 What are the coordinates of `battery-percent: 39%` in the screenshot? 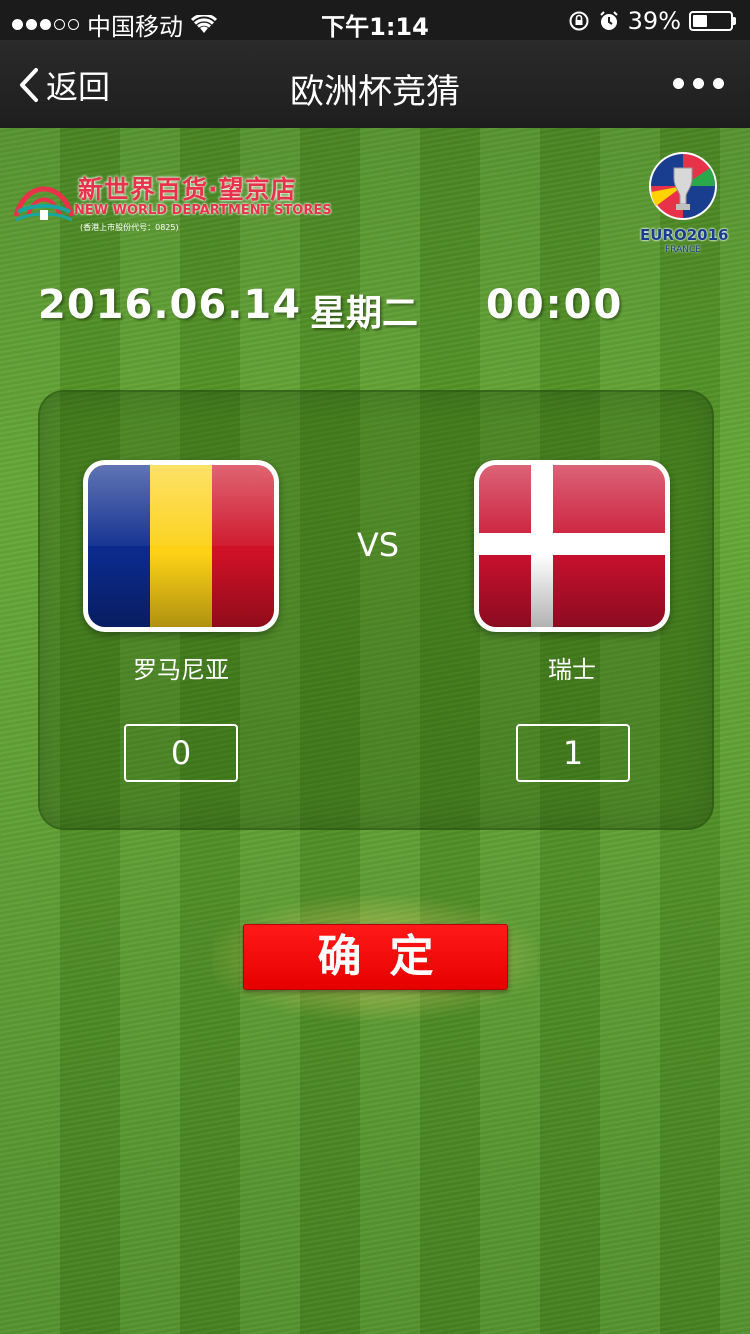 It's located at (654, 21).